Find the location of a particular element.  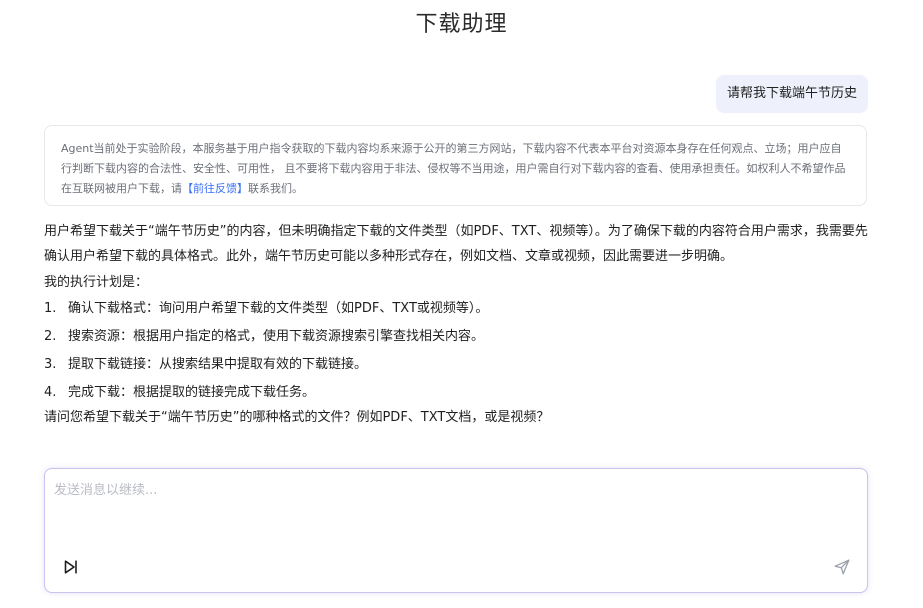

plan-title: 我的执行计划是： is located at coordinates (96, 282).